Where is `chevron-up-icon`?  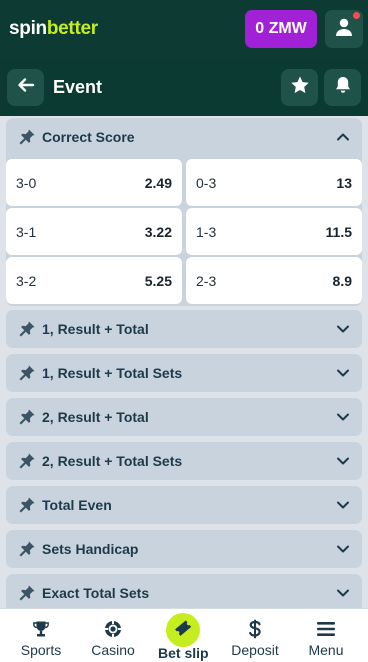
chevron-up-icon is located at coordinates (343, 137).